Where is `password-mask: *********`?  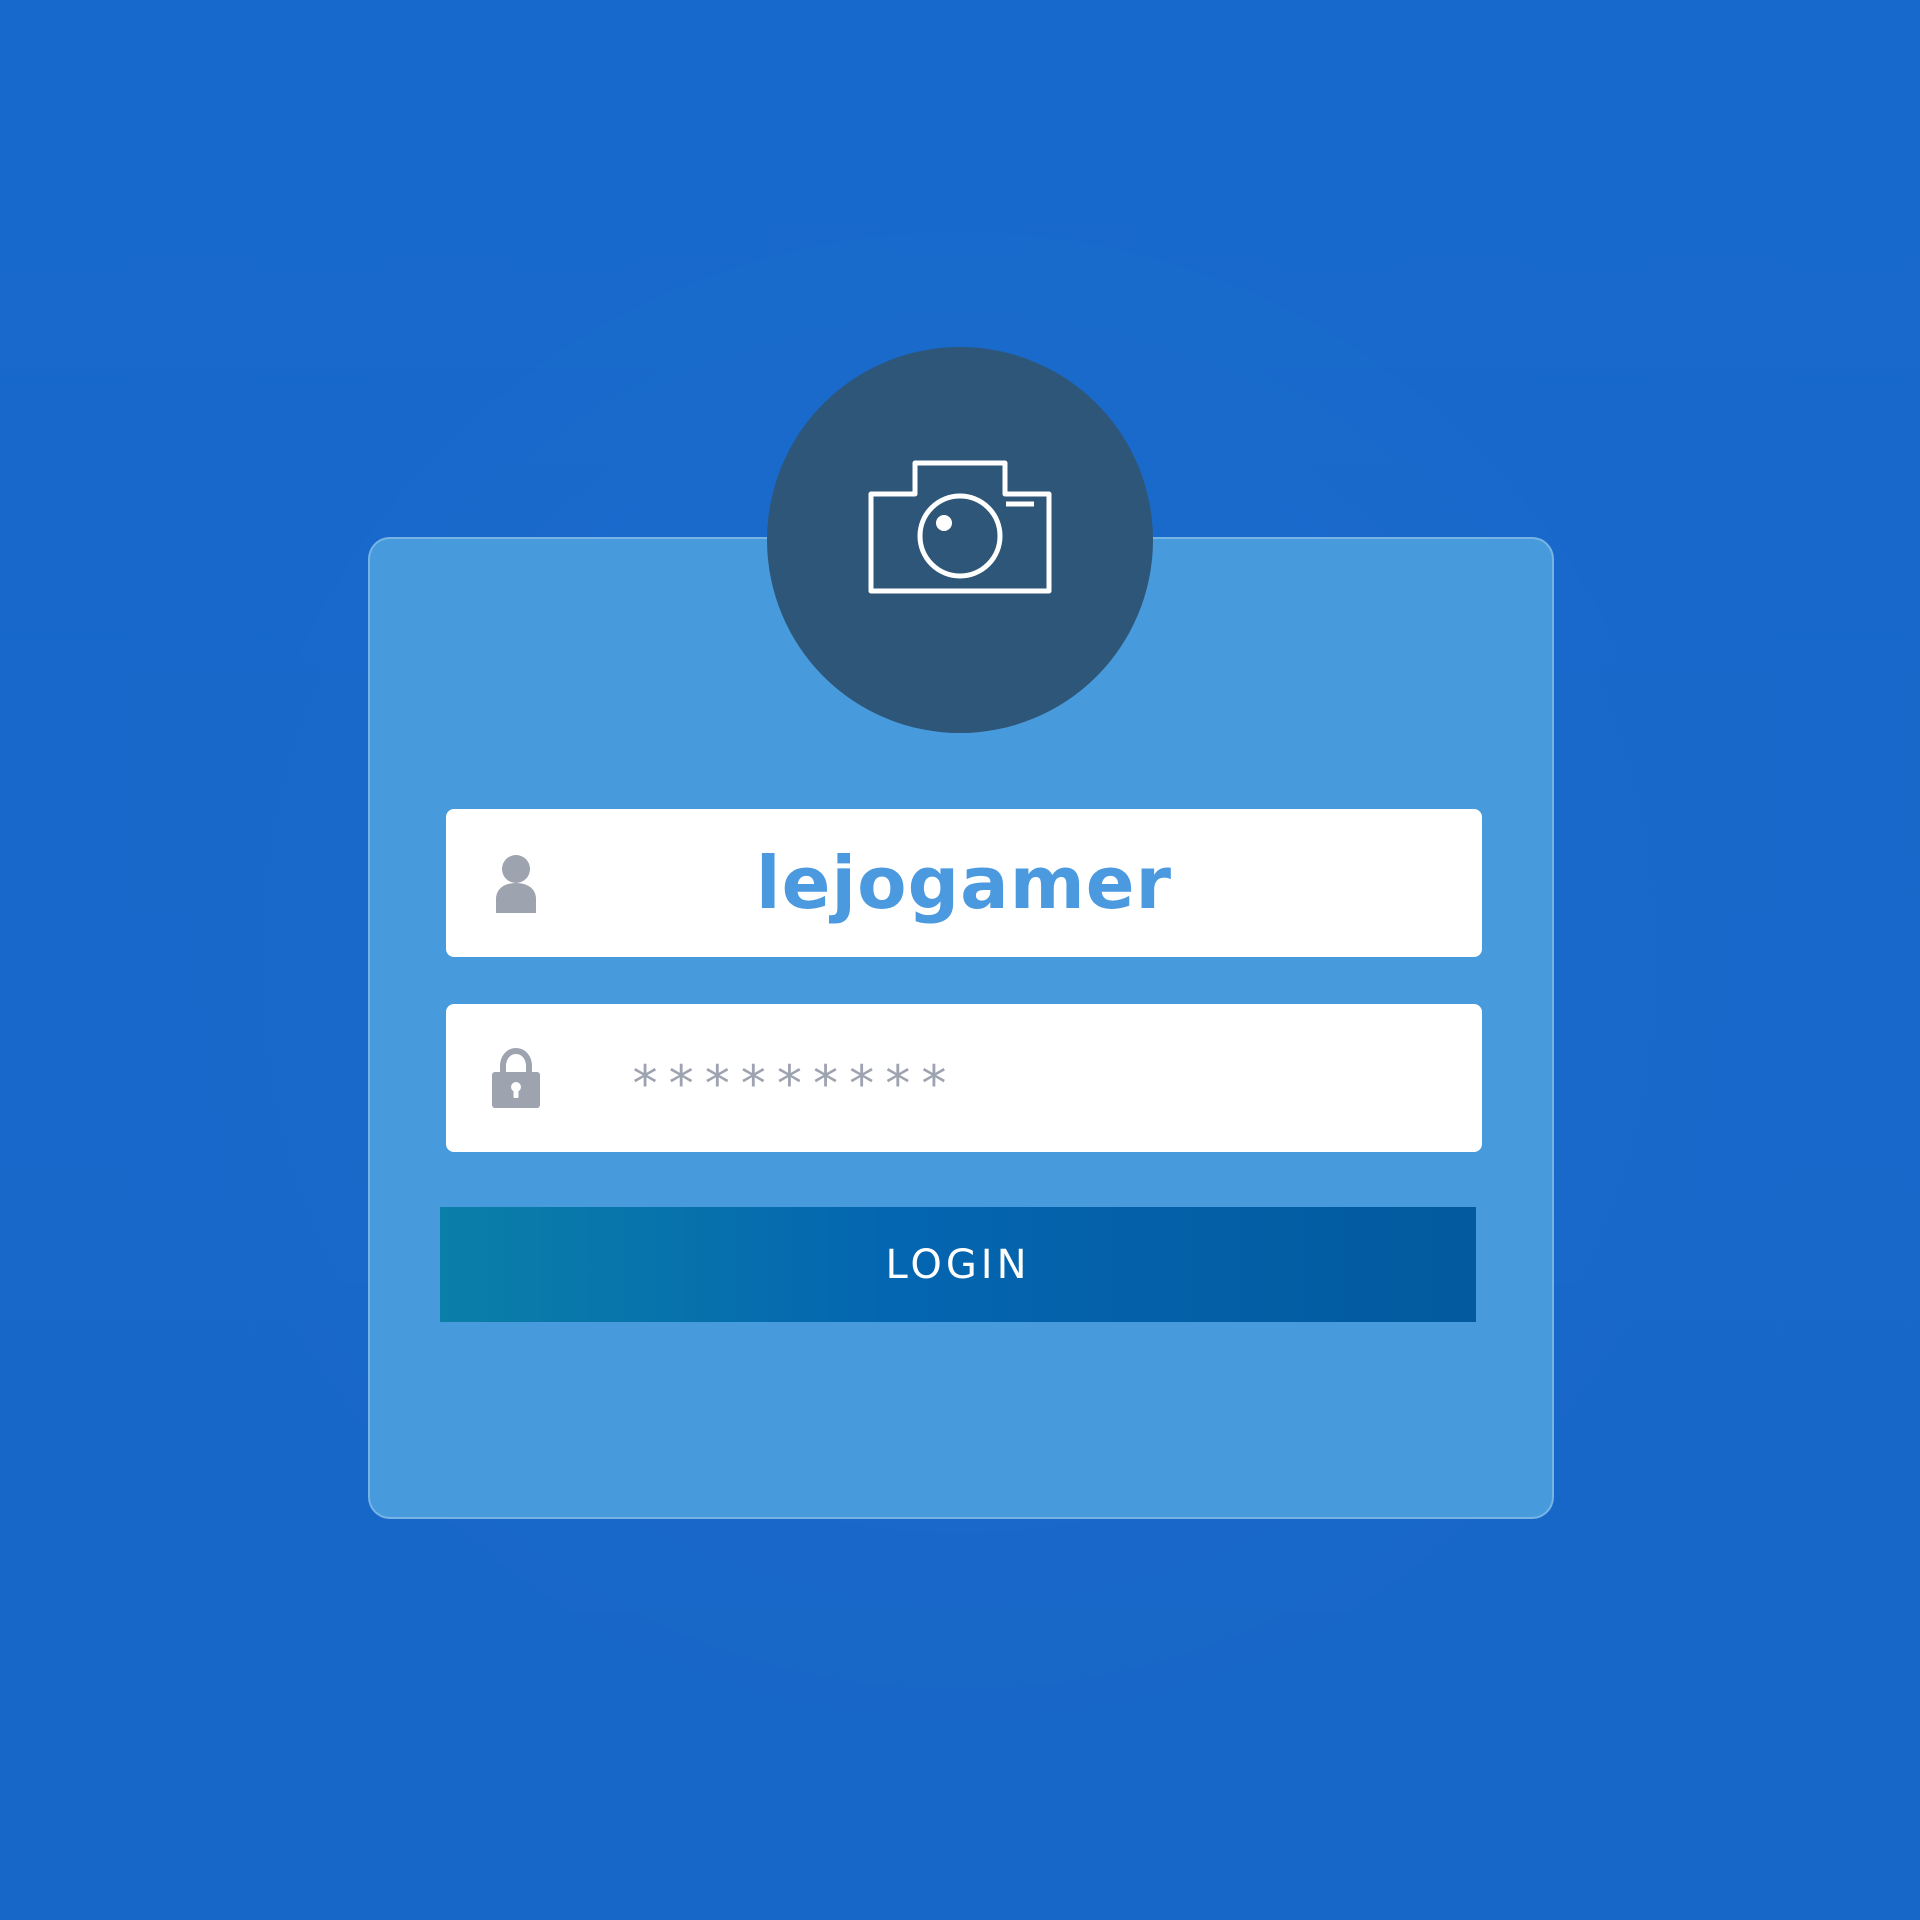 password-mask: ********* is located at coordinates (792, 1084).